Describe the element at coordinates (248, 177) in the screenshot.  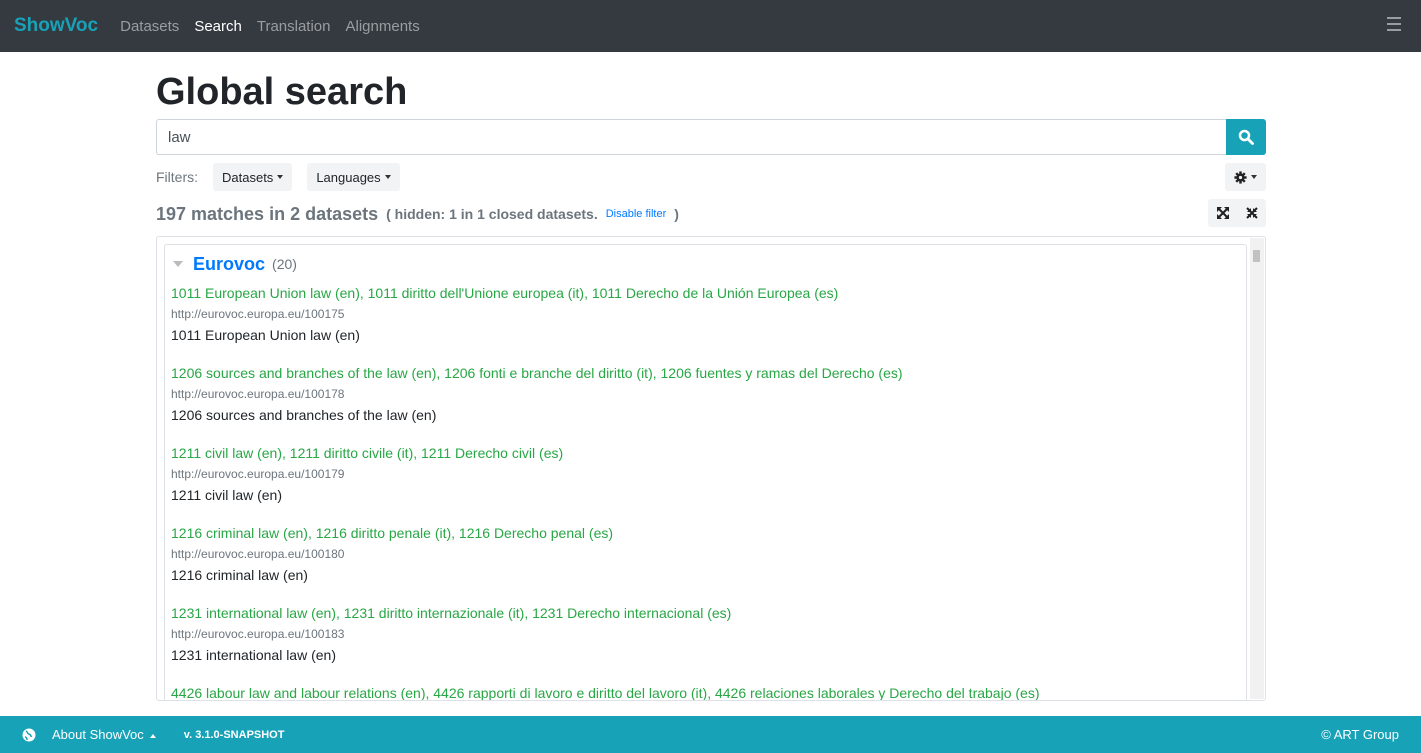
I see `datasets-filter-label: Datasets` at that location.